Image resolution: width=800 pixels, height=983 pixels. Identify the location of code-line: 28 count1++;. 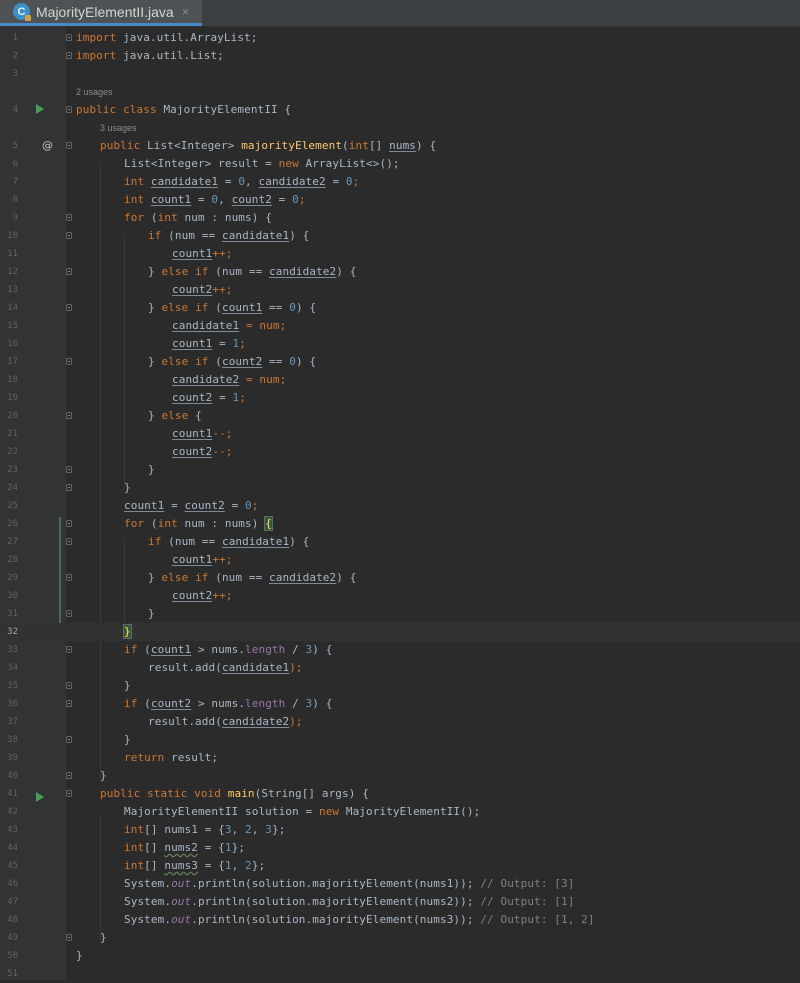
(400, 560).